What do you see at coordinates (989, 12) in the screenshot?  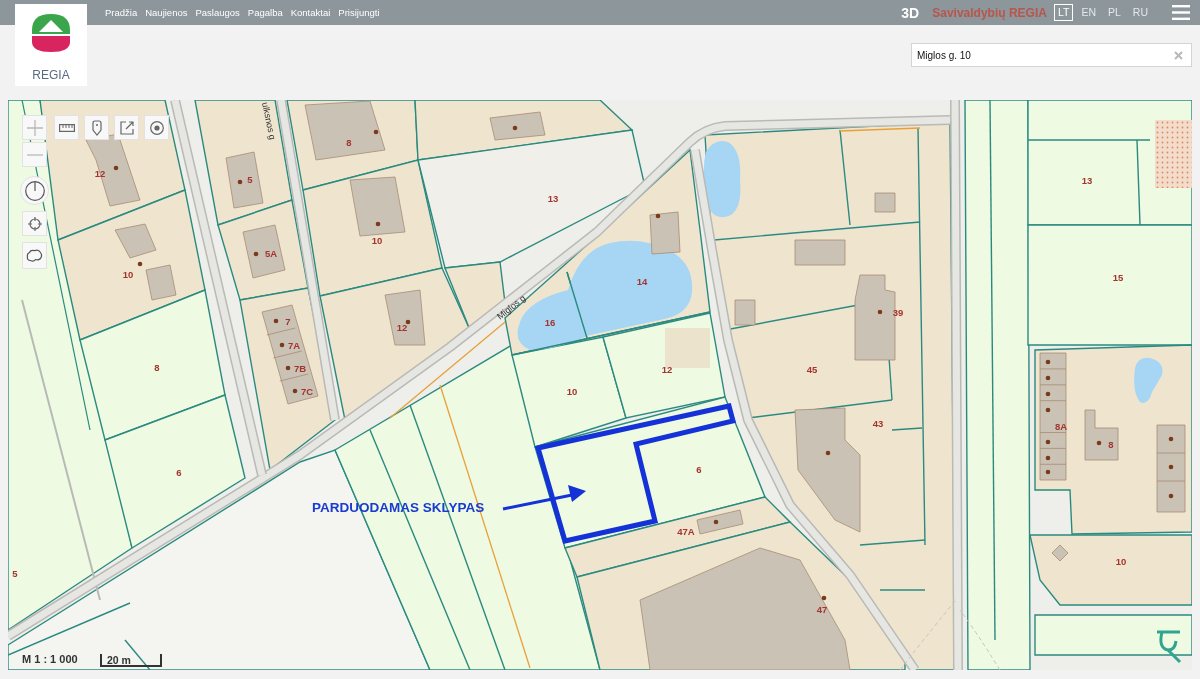 I see `brand-name: Savivaldybių REGIA` at bounding box center [989, 12].